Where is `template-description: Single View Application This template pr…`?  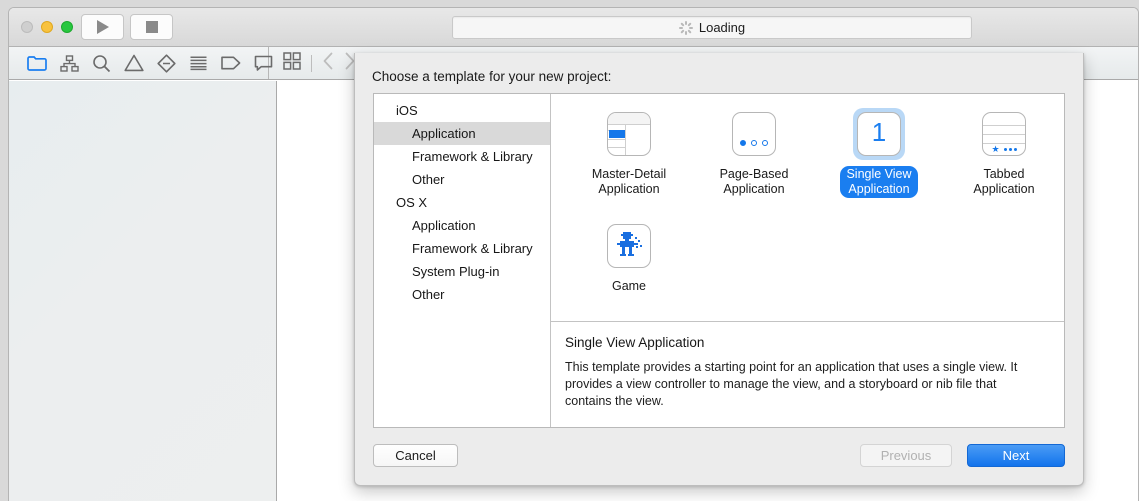 template-description: Single View Application This template pr… is located at coordinates (807, 374).